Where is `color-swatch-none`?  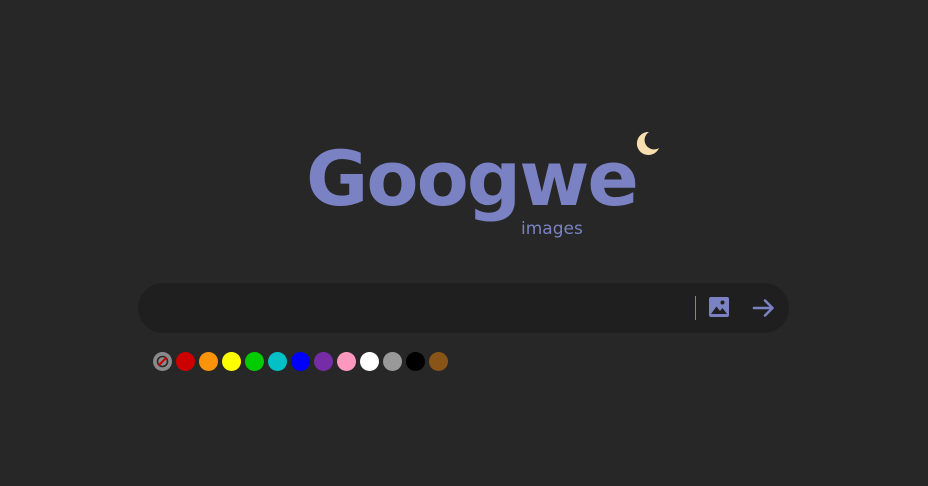
color-swatch-none is located at coordinates (162, 361).